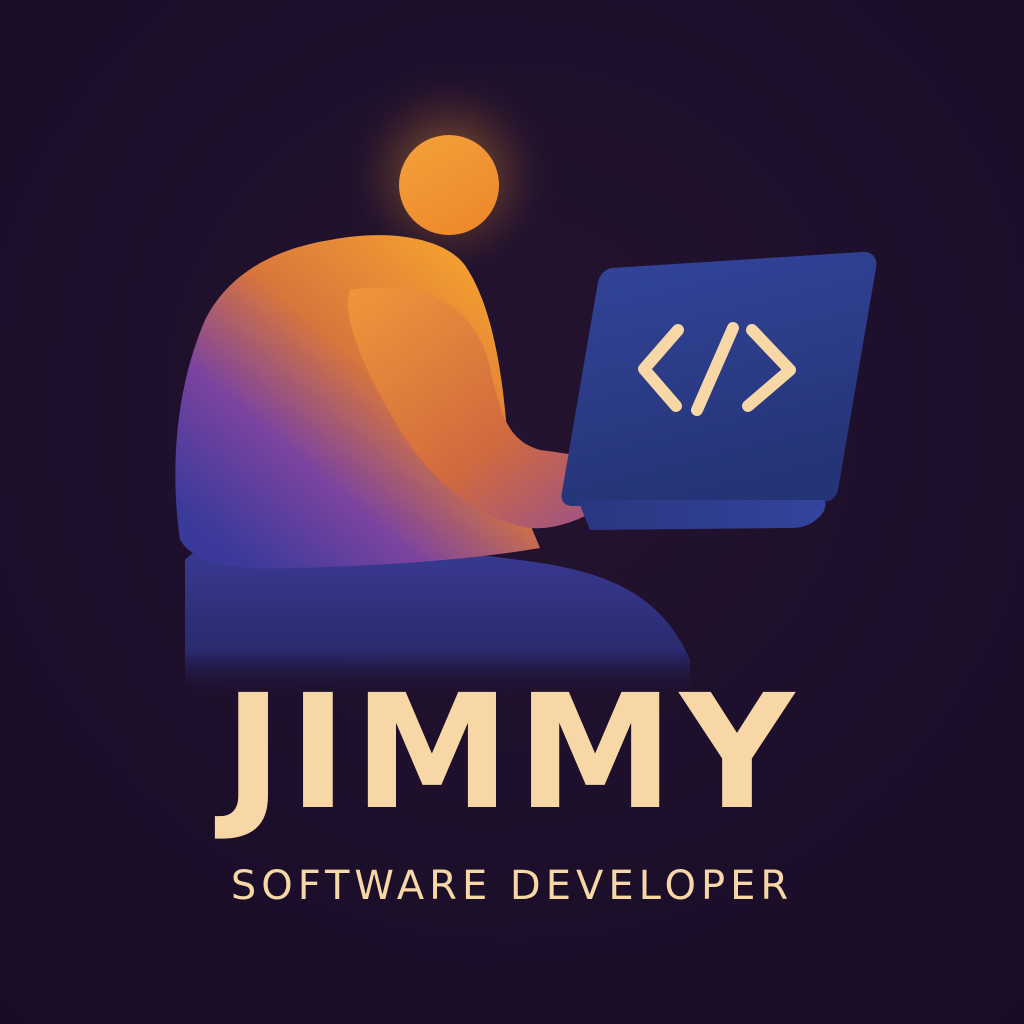 The image size is (1024, 1024). What do you see at coordinates (449, 185) in the screenshot?
I see `person-head` at bounding box center [449, 185].